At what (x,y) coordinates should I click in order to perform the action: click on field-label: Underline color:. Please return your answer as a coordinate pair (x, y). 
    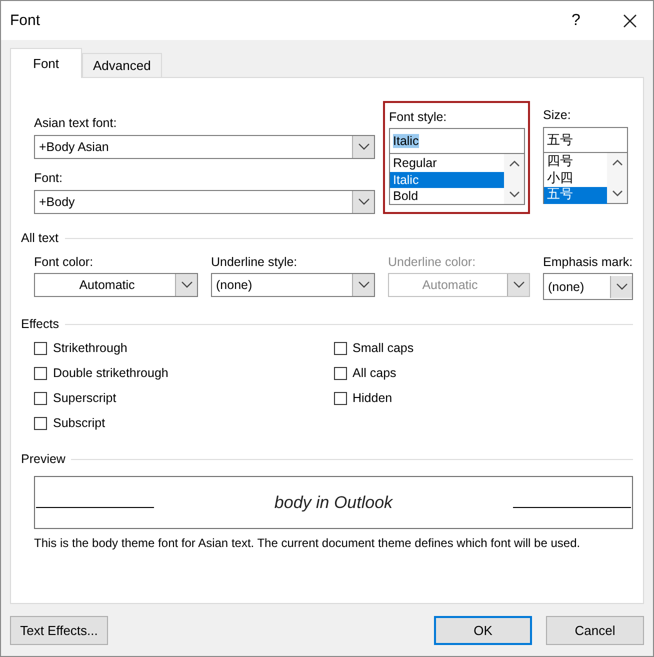
    Looking at the image, I should click on (432, 262).